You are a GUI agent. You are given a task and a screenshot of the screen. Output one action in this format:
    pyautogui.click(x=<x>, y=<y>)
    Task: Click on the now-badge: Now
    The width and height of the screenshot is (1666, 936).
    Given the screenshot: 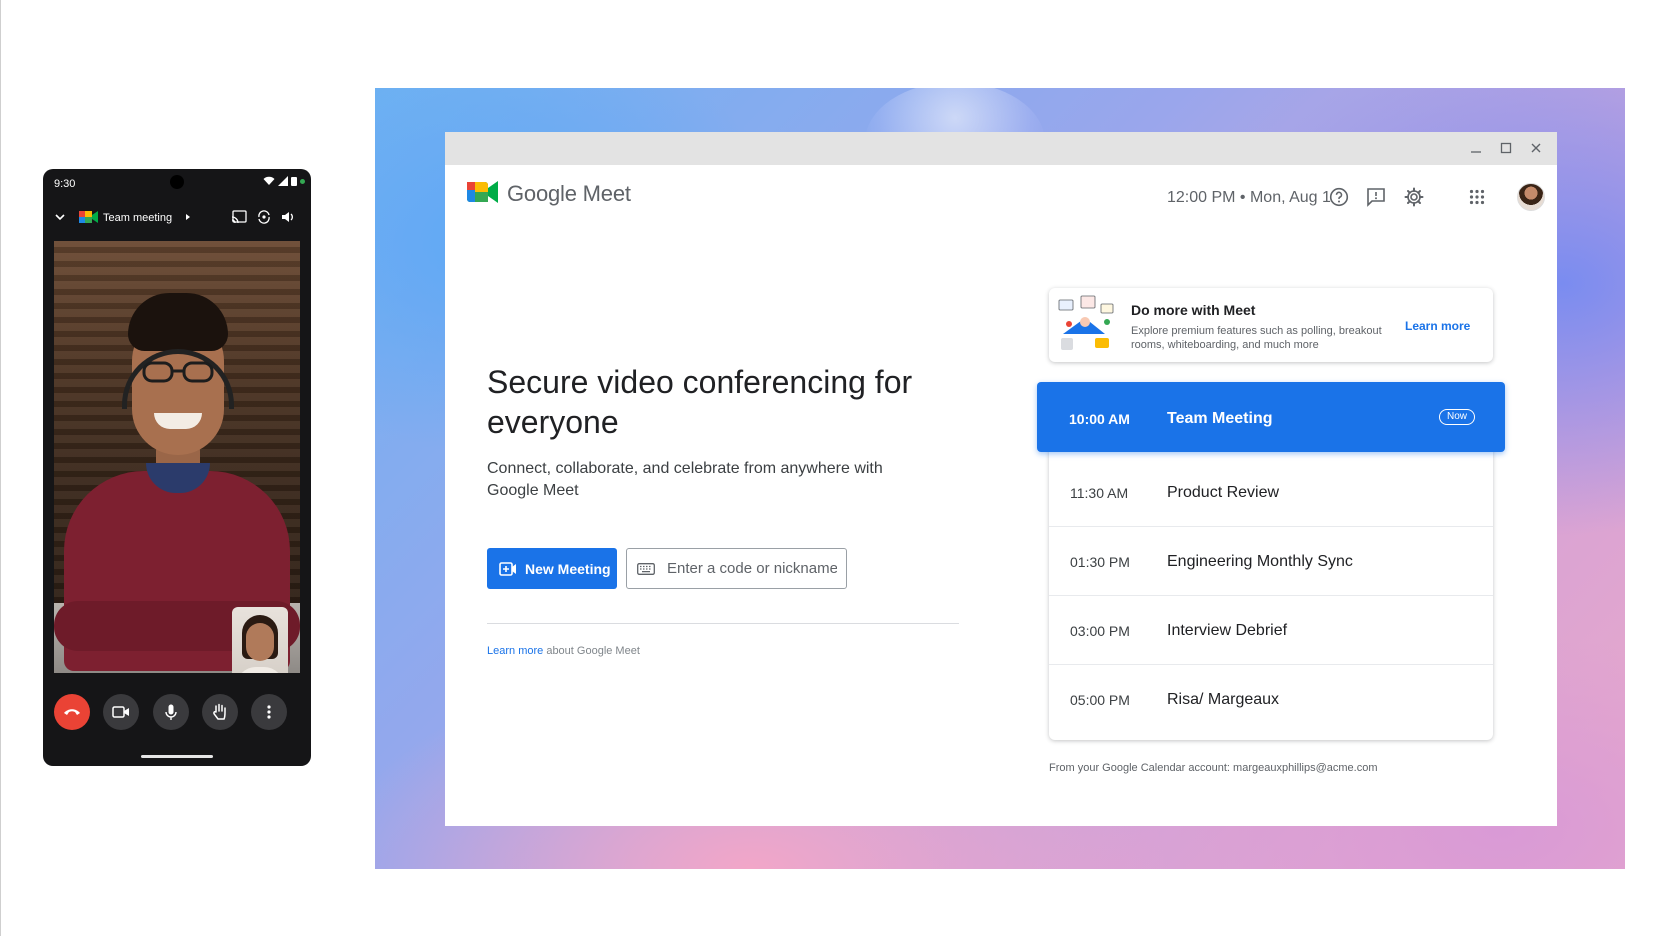 What is the action you would take?
    pyautogui.click(x=1456, y=417)
    